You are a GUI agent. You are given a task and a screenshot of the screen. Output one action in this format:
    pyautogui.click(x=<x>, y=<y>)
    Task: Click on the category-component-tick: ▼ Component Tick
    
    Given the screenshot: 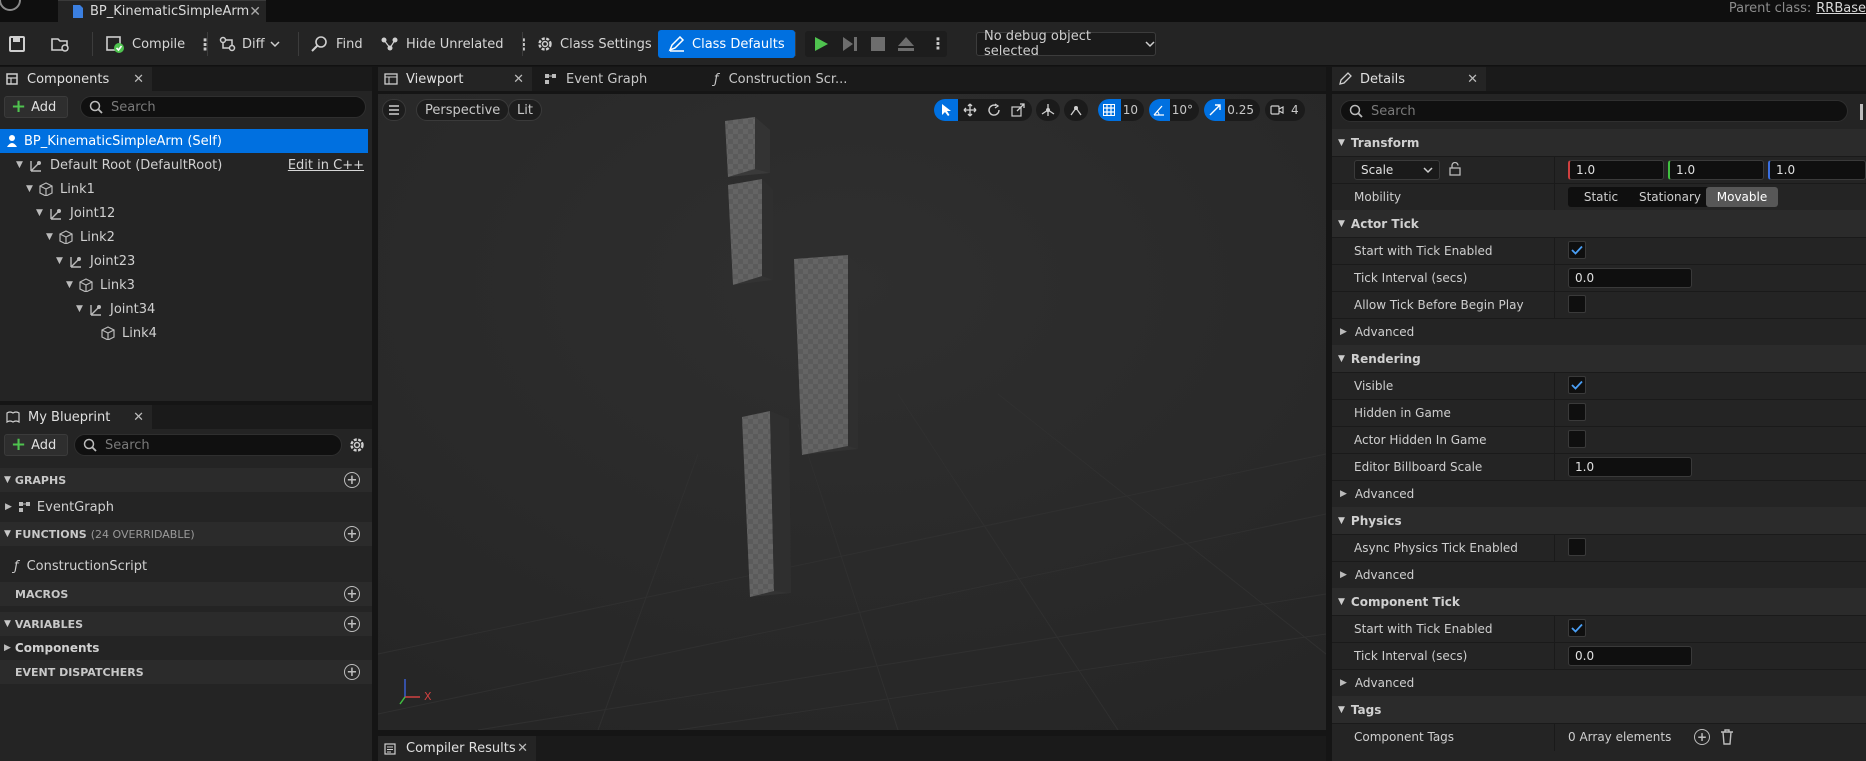 What is the action you would take?
    pyautogui.click(x=1599, y=601)
    